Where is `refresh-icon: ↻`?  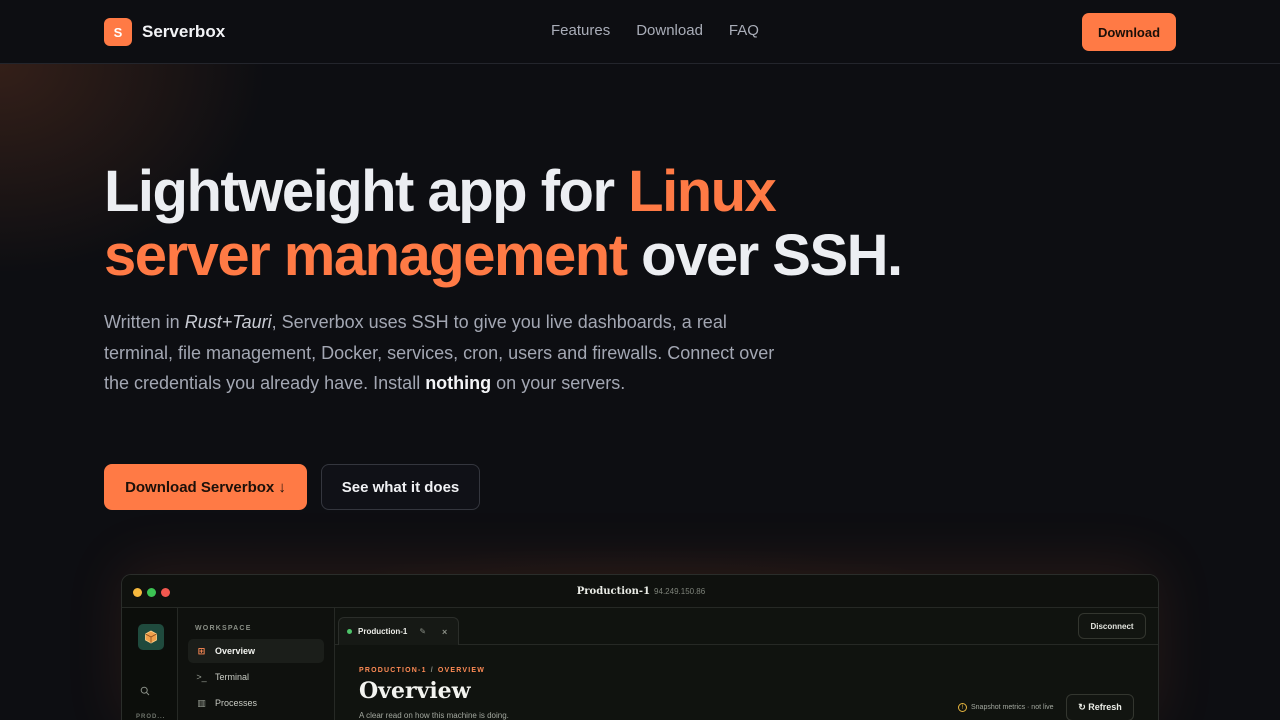
refresh-icon: ↻ is located at coordinates (1082, 707).